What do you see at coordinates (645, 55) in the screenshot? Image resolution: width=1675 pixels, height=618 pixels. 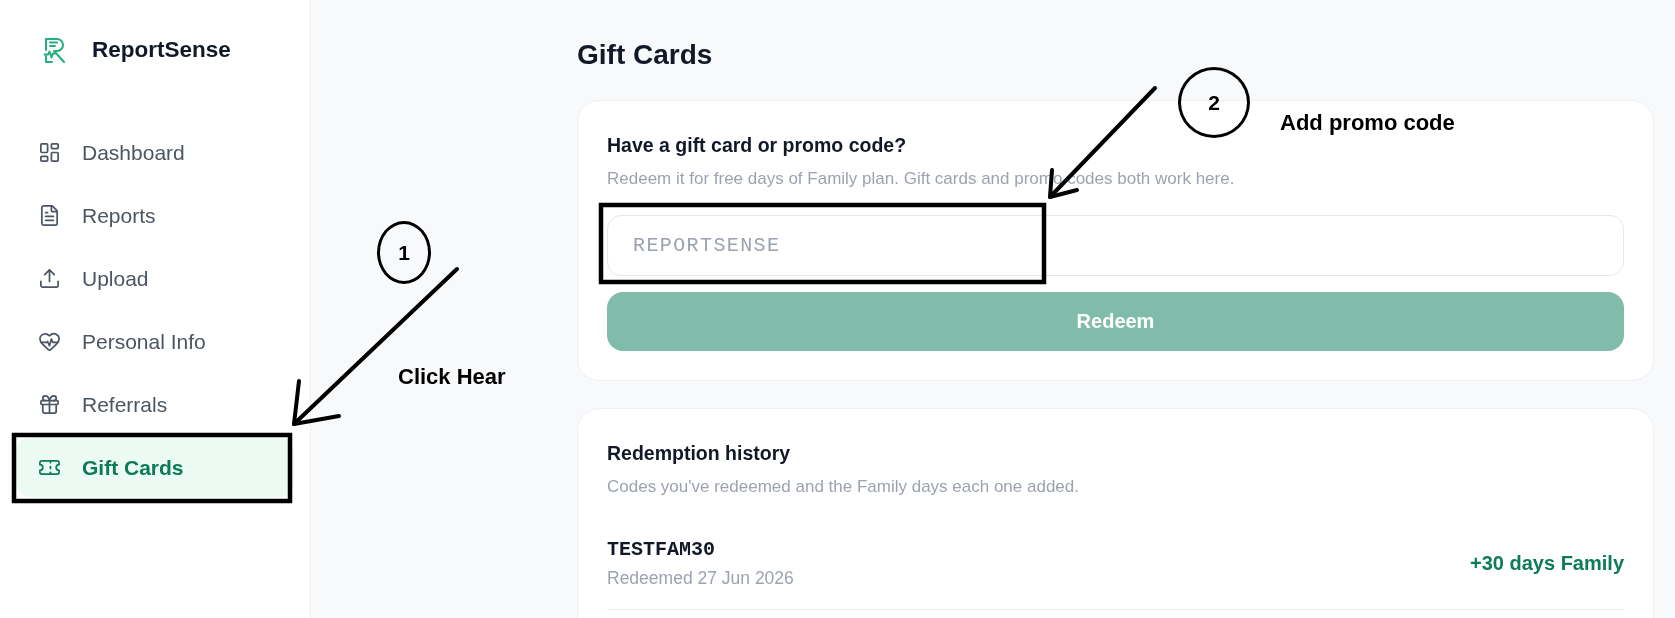 I see `page-title: Gift Cards` at bounding box center [645, 55].